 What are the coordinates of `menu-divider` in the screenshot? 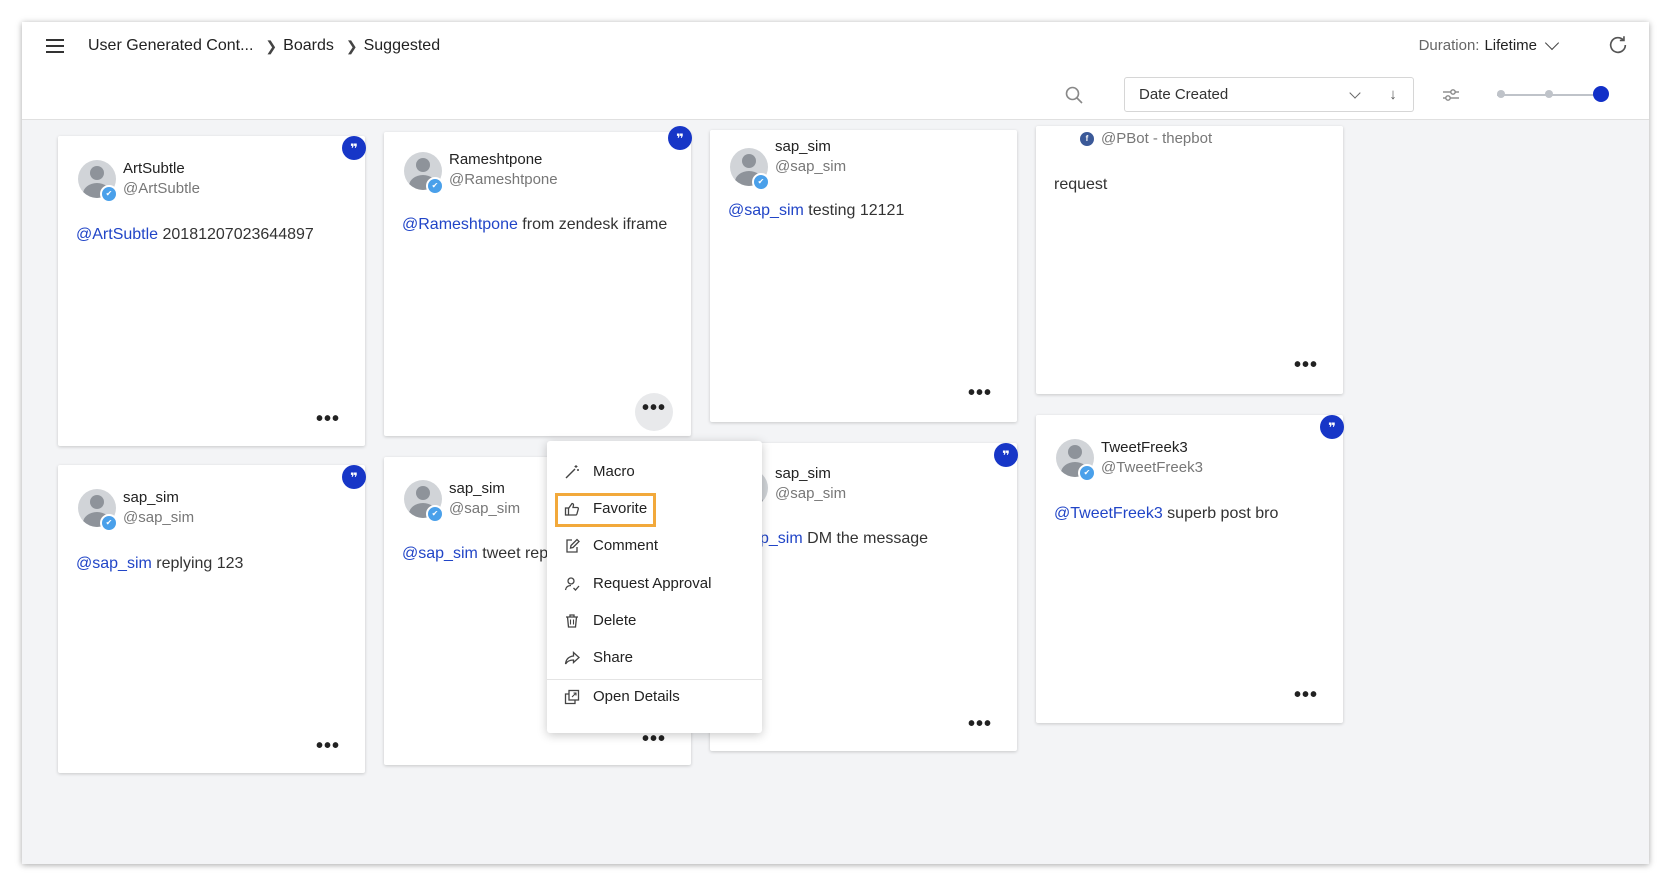 It's located at (654, 679).